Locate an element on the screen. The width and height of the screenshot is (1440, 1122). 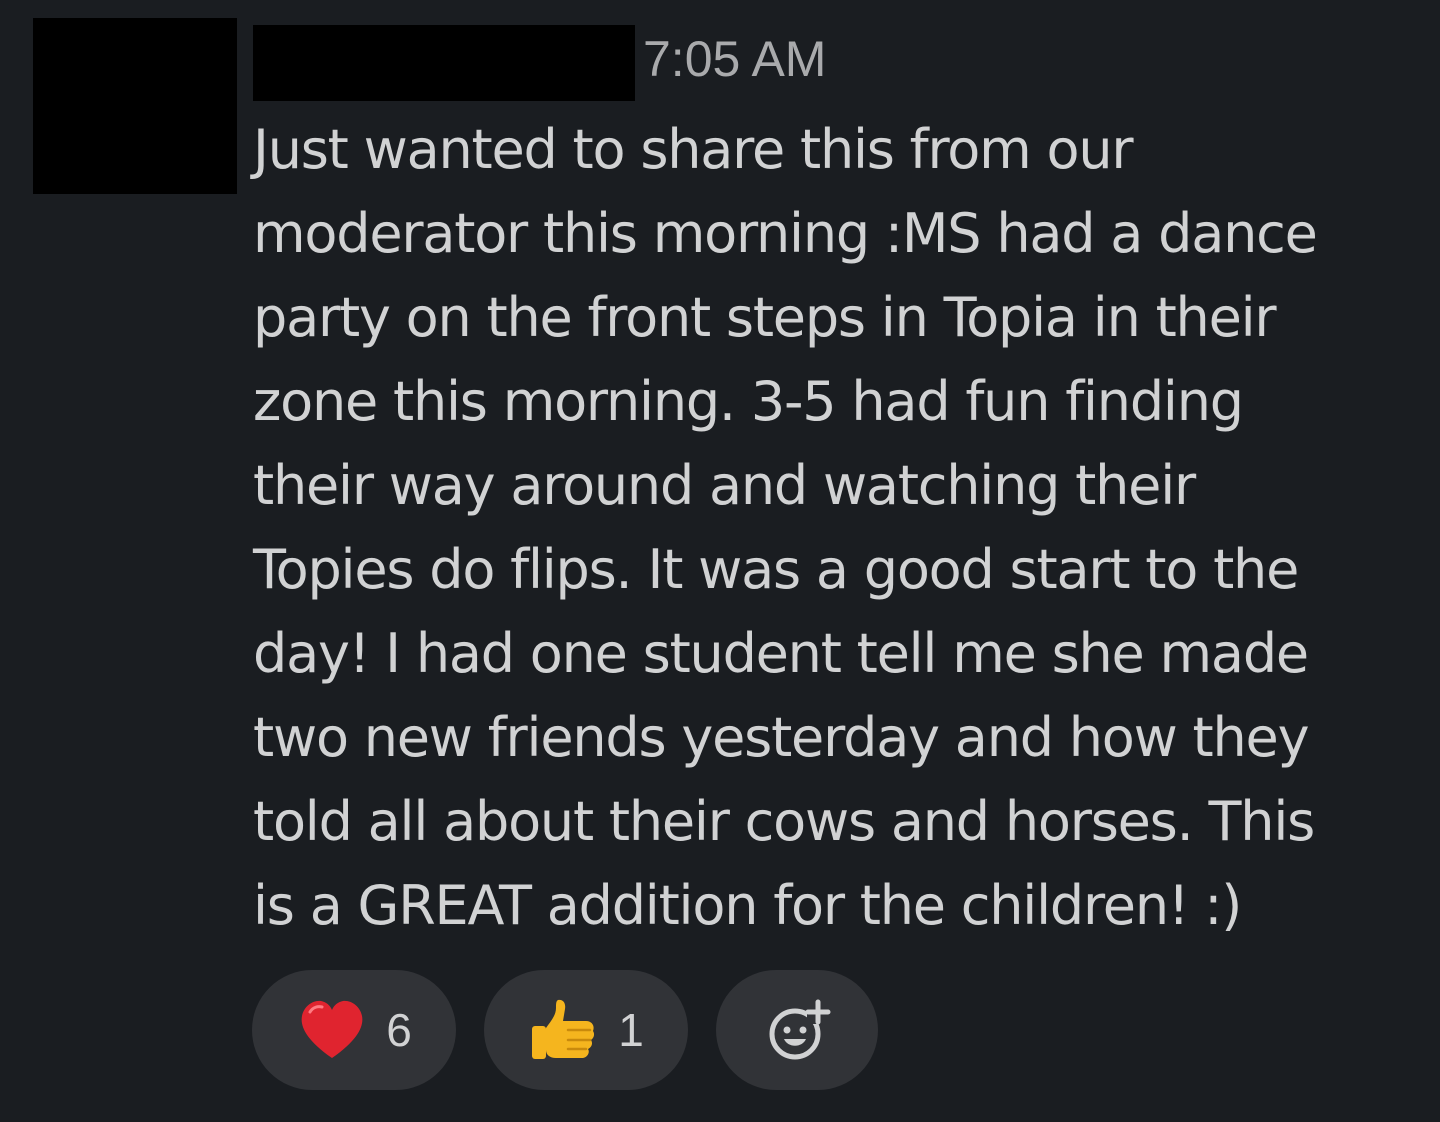
message-line: their way around and watching their is located at coordinates (724, 485).